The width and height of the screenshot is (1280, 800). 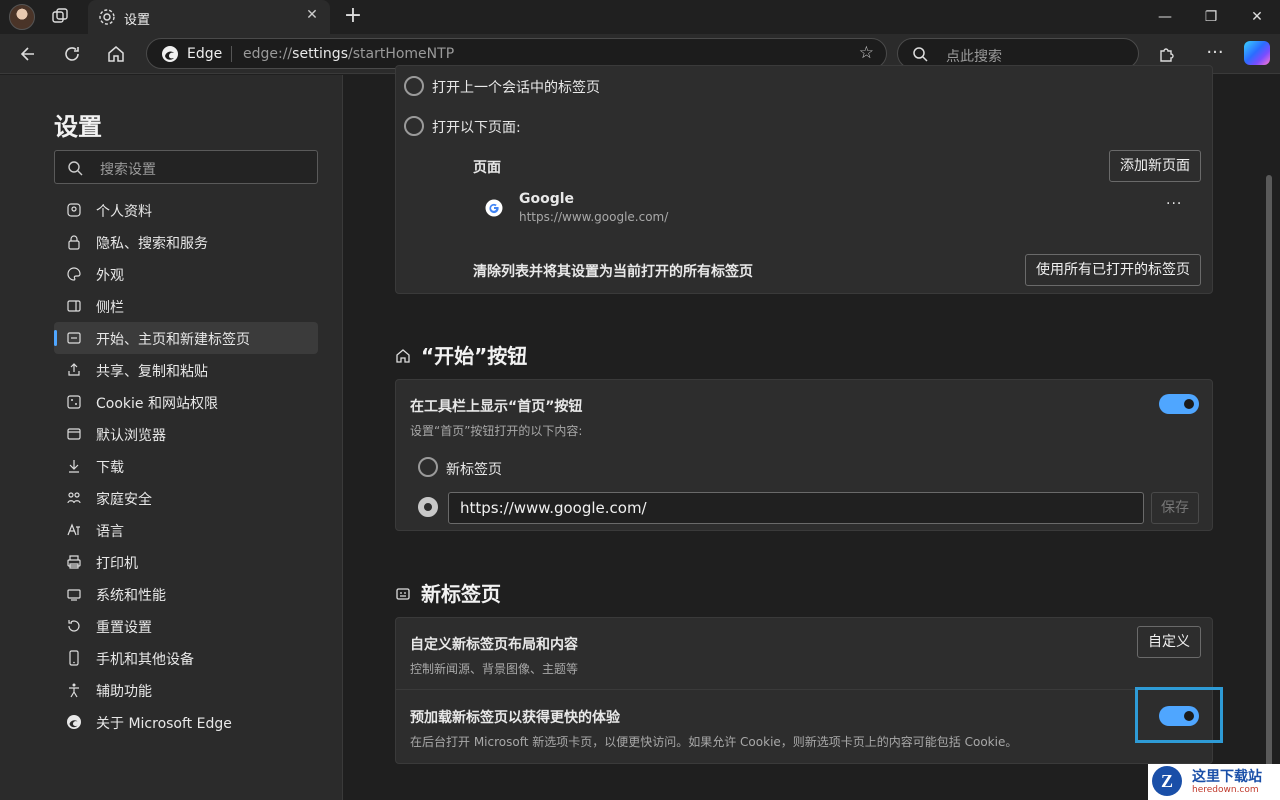 I want to click on close-tab-icon: ✕, so click(x=312, y=15).